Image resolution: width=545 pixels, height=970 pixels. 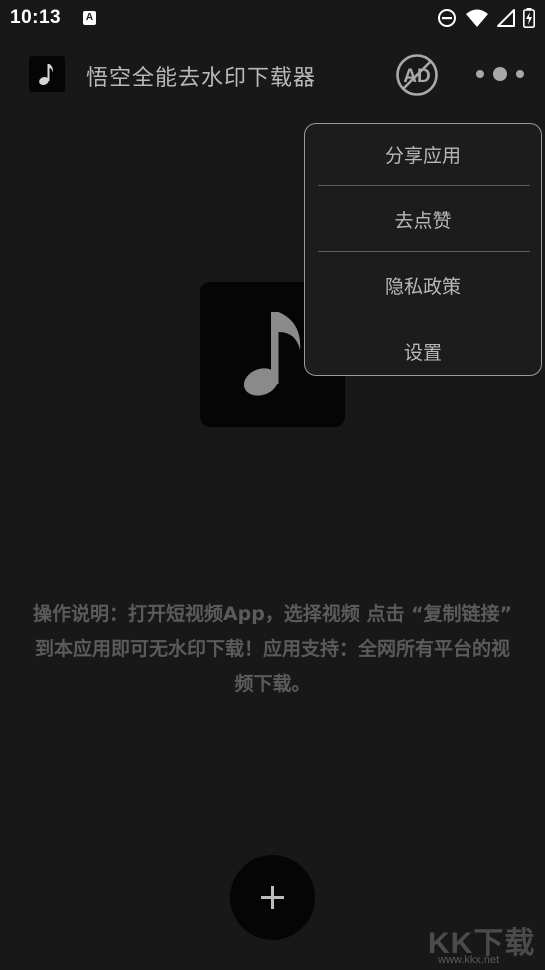 What do you see at coordinates (506, 18) in the screenshot?
I see `signal-icon` at bounding box center [506, 18].